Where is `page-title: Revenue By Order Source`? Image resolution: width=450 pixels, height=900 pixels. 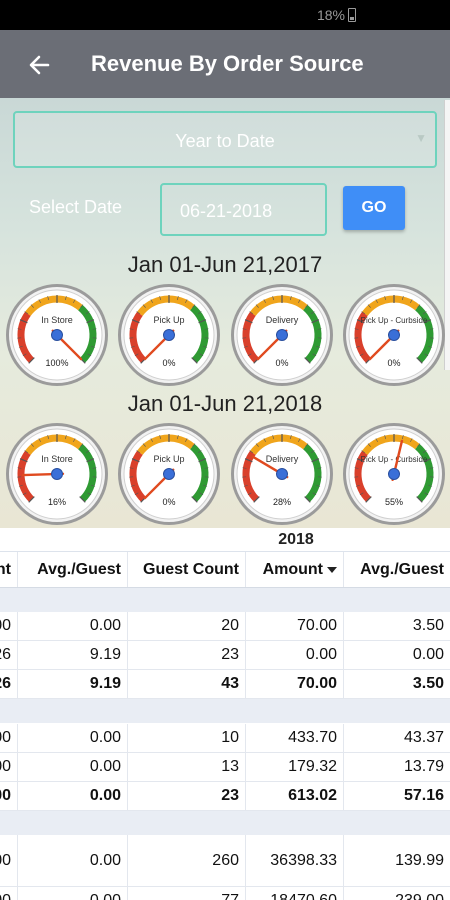
page-title: Revenue By Order Source is located at coordinates (227, 63).